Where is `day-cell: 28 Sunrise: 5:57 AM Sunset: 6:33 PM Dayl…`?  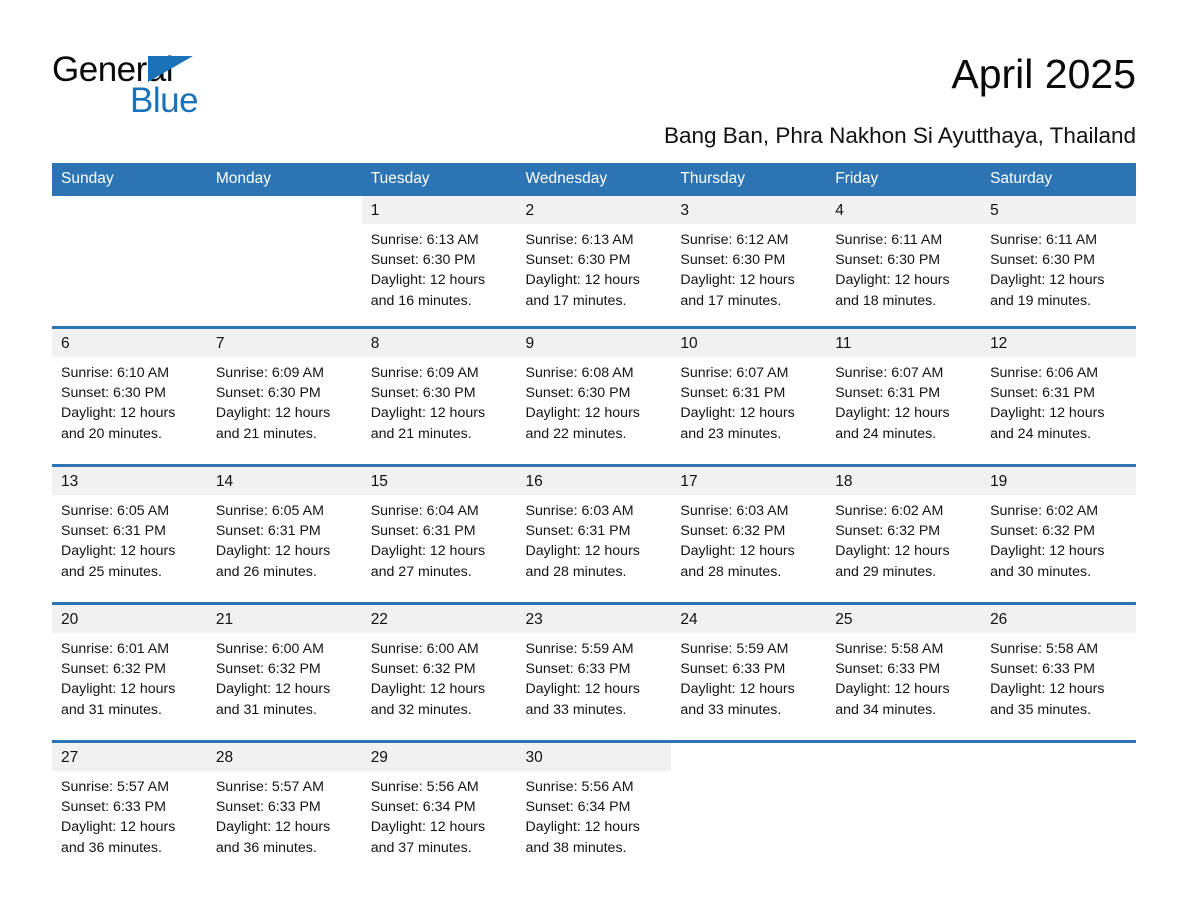
day-cell: 28 Sunrise: 5:57 AM Sunset: 6:33 PM Dayl… is located at coordinates (284, 810).